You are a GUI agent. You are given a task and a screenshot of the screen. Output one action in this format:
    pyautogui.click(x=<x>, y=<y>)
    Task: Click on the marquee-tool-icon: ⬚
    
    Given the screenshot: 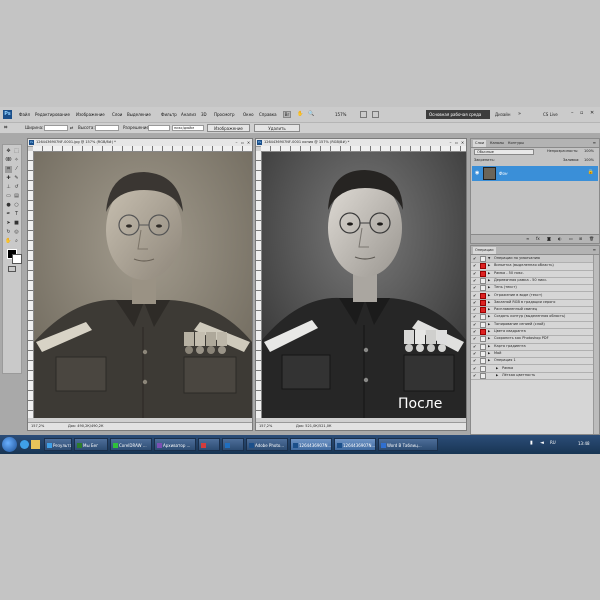 What is the action you would take?
    pyautogui.click(x=16, y=151)
    